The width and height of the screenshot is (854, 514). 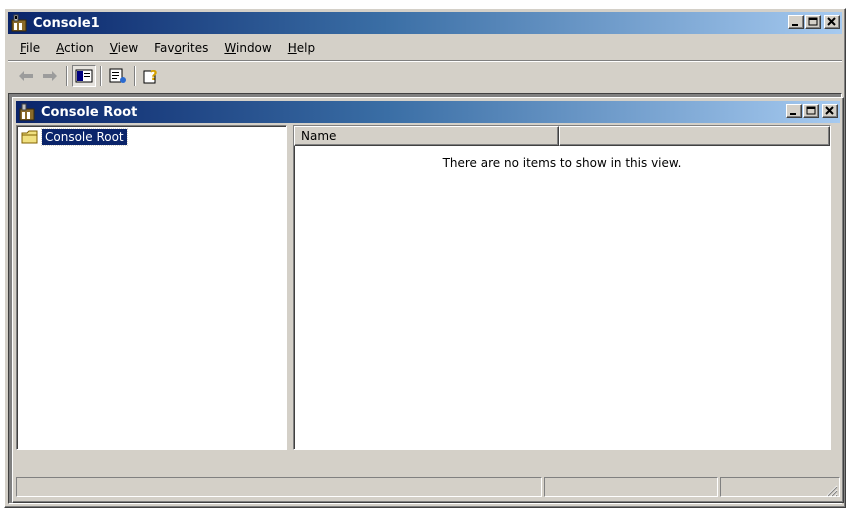 I want to click on back-arrow-icon, so click(x=26, y=76).